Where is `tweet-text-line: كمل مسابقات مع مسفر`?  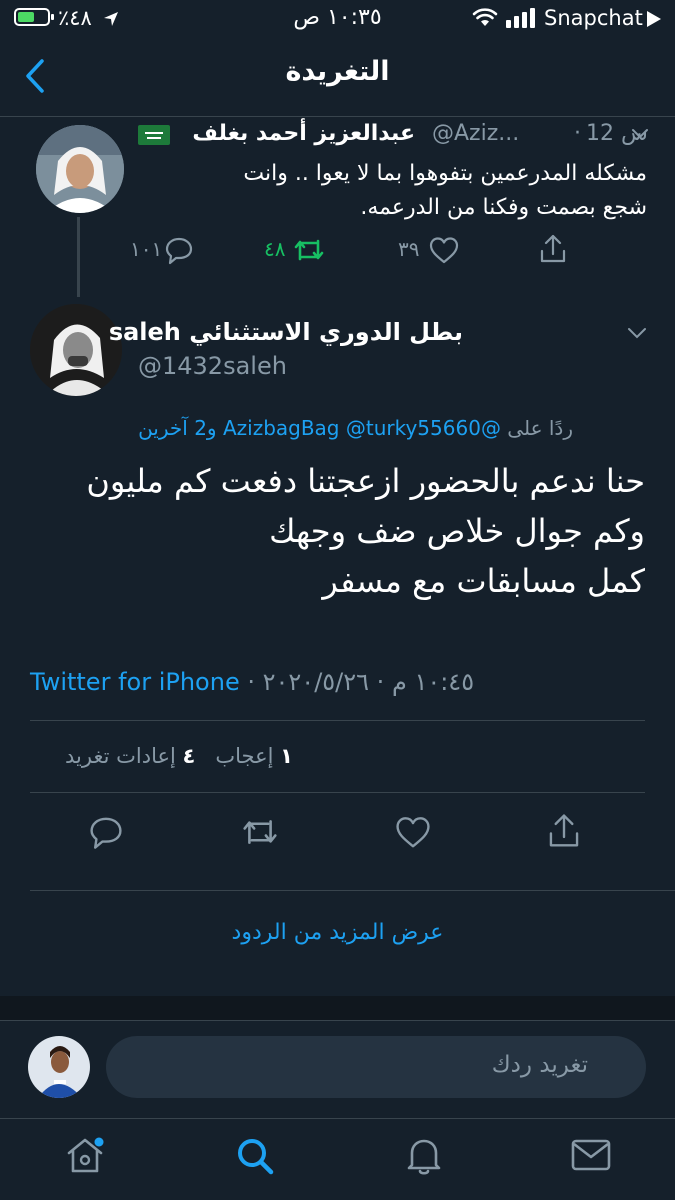
tweet-text-line: كمل مسابقات مع مسفر is located at coordinates (483, 581).